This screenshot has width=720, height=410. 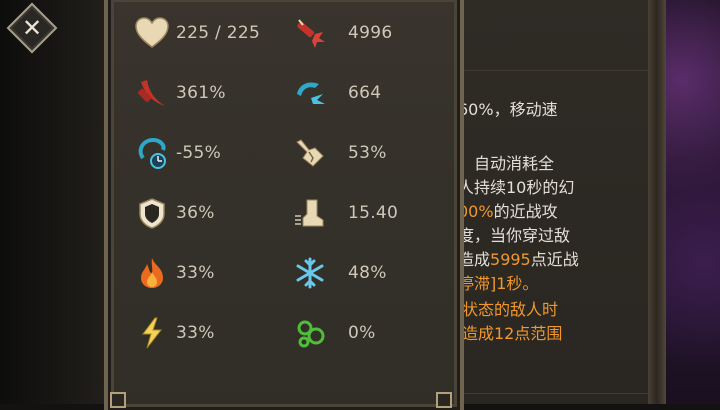 What do you see at coordinates (693, 202) in the screenshot?
I see `right-decor` at bounding box center [693, 202].